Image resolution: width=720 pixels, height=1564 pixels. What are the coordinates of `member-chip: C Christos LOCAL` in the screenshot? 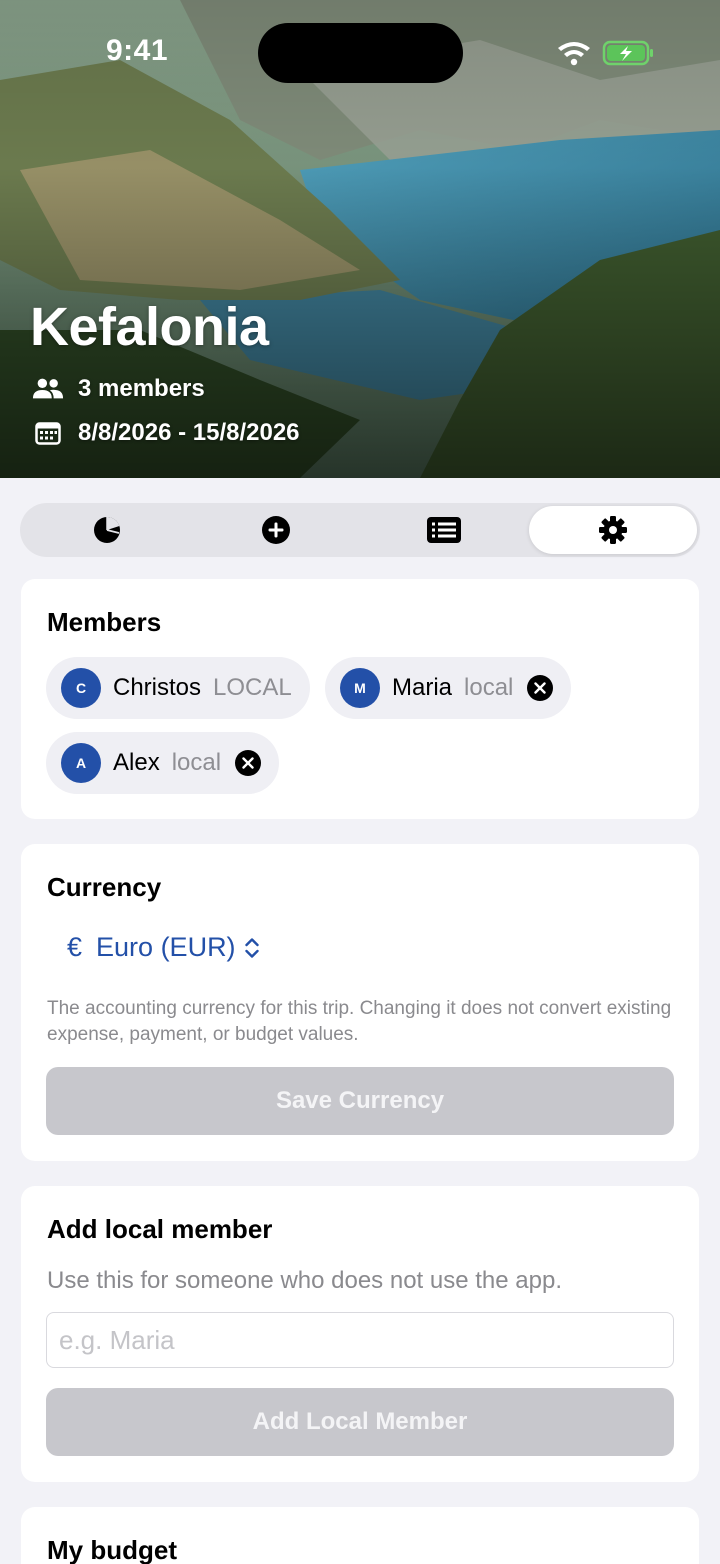 It's located at (178, 688).